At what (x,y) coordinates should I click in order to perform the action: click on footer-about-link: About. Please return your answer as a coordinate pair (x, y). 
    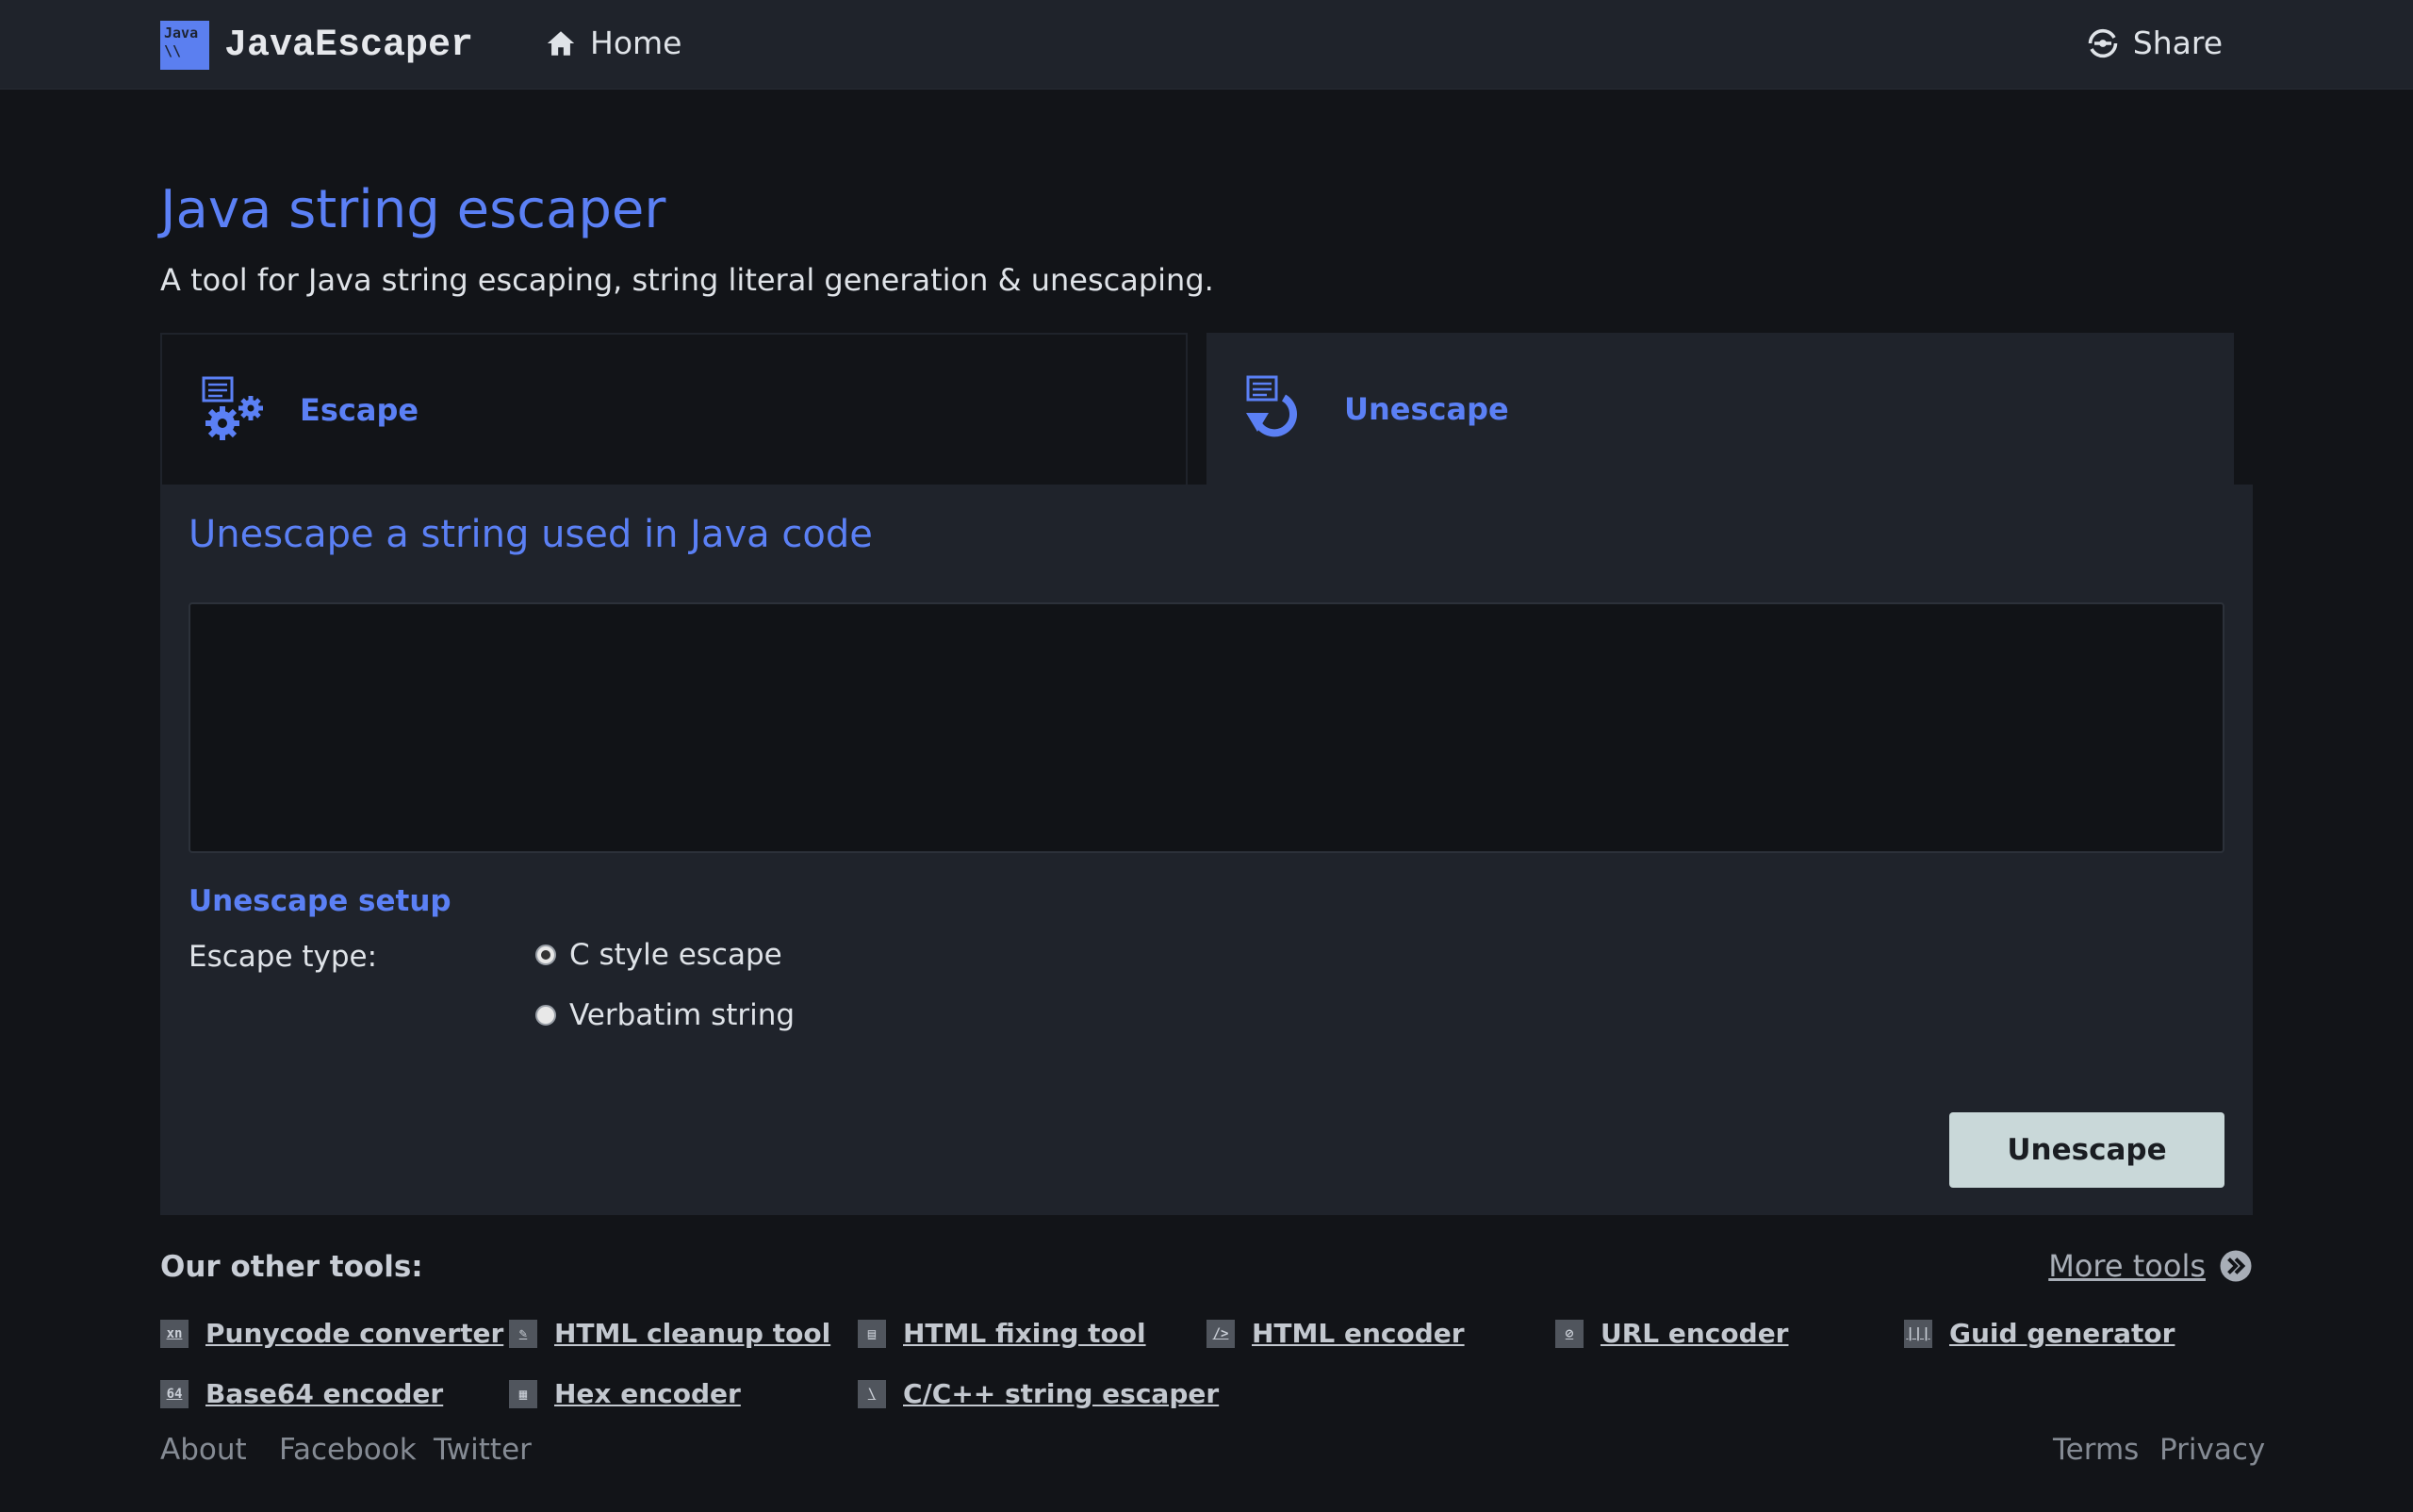
    Looking at the image, I should click on (204, 1450).